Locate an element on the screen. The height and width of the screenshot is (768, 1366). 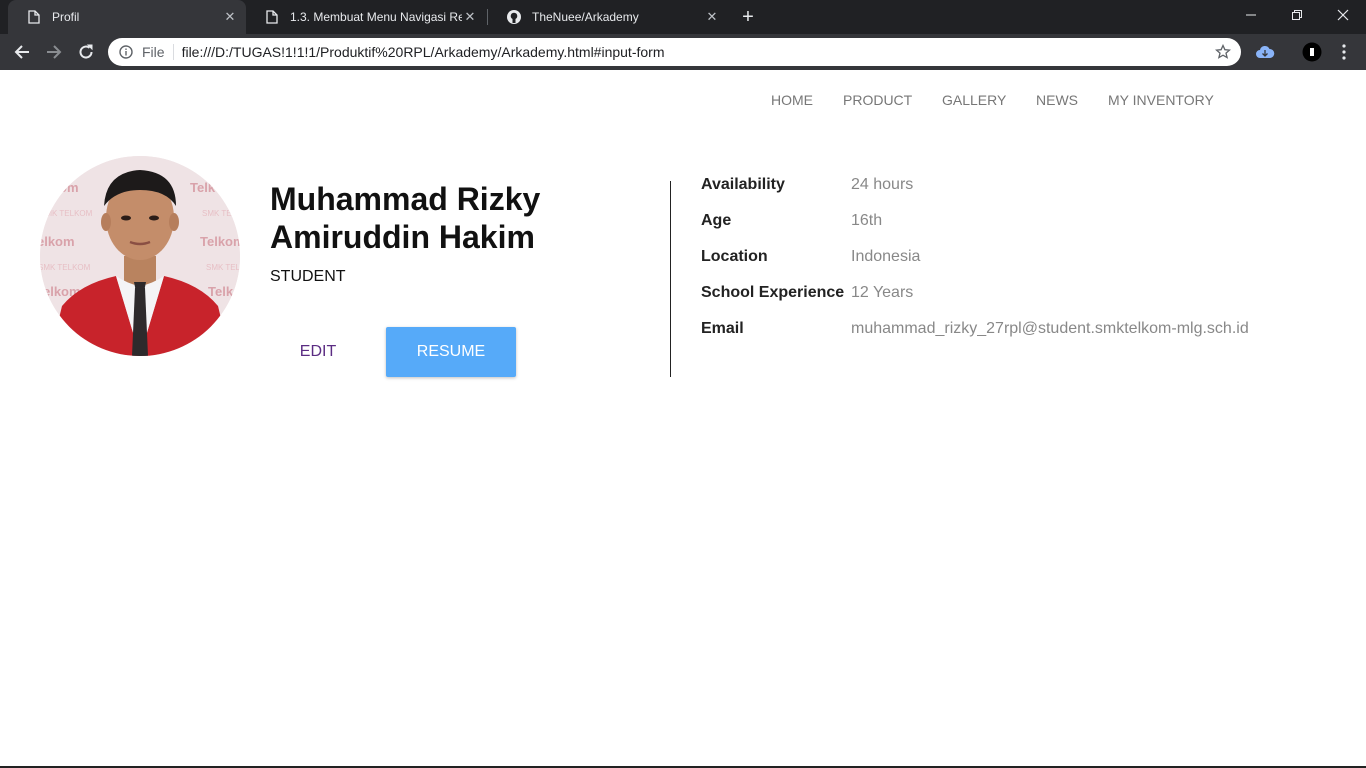
omnibox-divider is located at coordinates (173, 52).